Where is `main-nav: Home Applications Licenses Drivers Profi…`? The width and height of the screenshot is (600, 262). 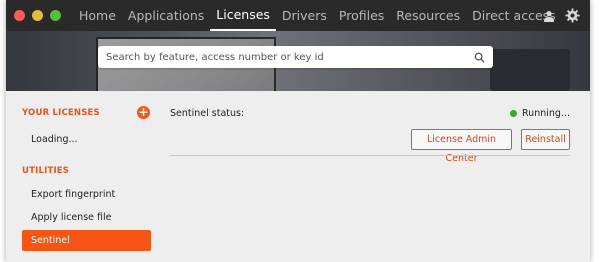 main-nav: Home Applications Licenses Drivers Profi… is located at coordinates (317, 15).